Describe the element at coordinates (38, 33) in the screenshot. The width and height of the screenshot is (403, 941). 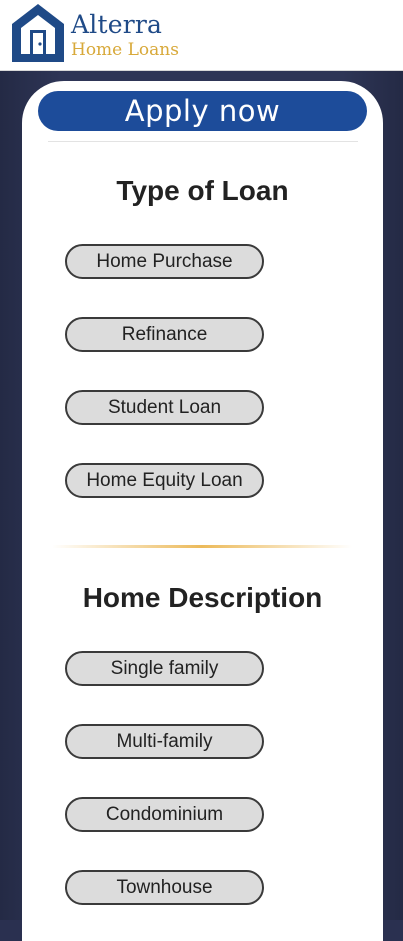
I see `house-logo-icon` at that location.